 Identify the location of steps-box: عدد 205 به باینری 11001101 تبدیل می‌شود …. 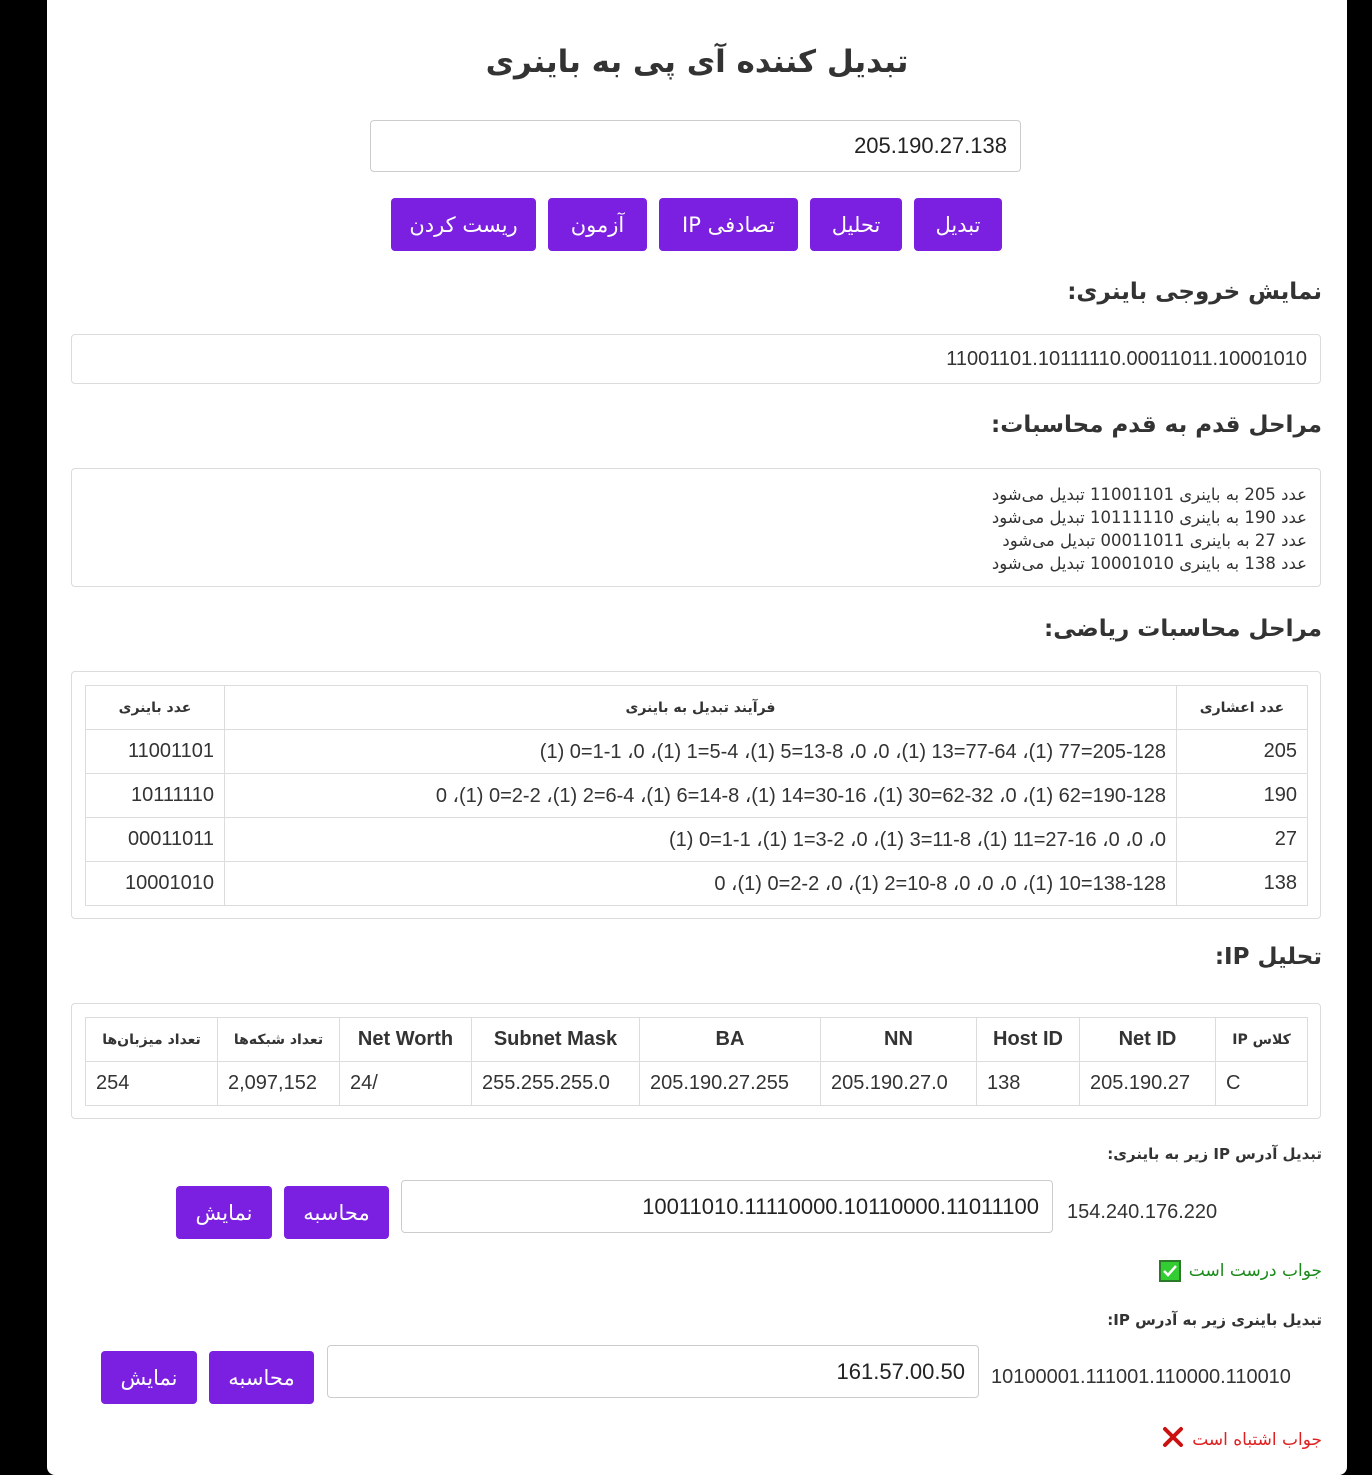
(696, 527).